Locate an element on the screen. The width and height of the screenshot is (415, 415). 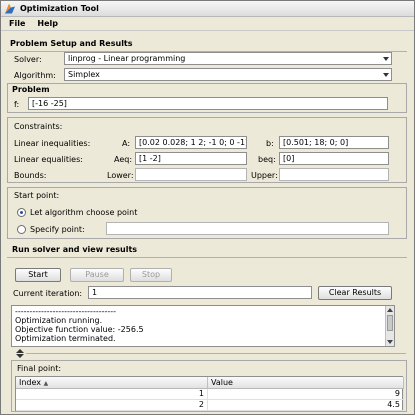
start-point-input is located at coordinates (247, 228).